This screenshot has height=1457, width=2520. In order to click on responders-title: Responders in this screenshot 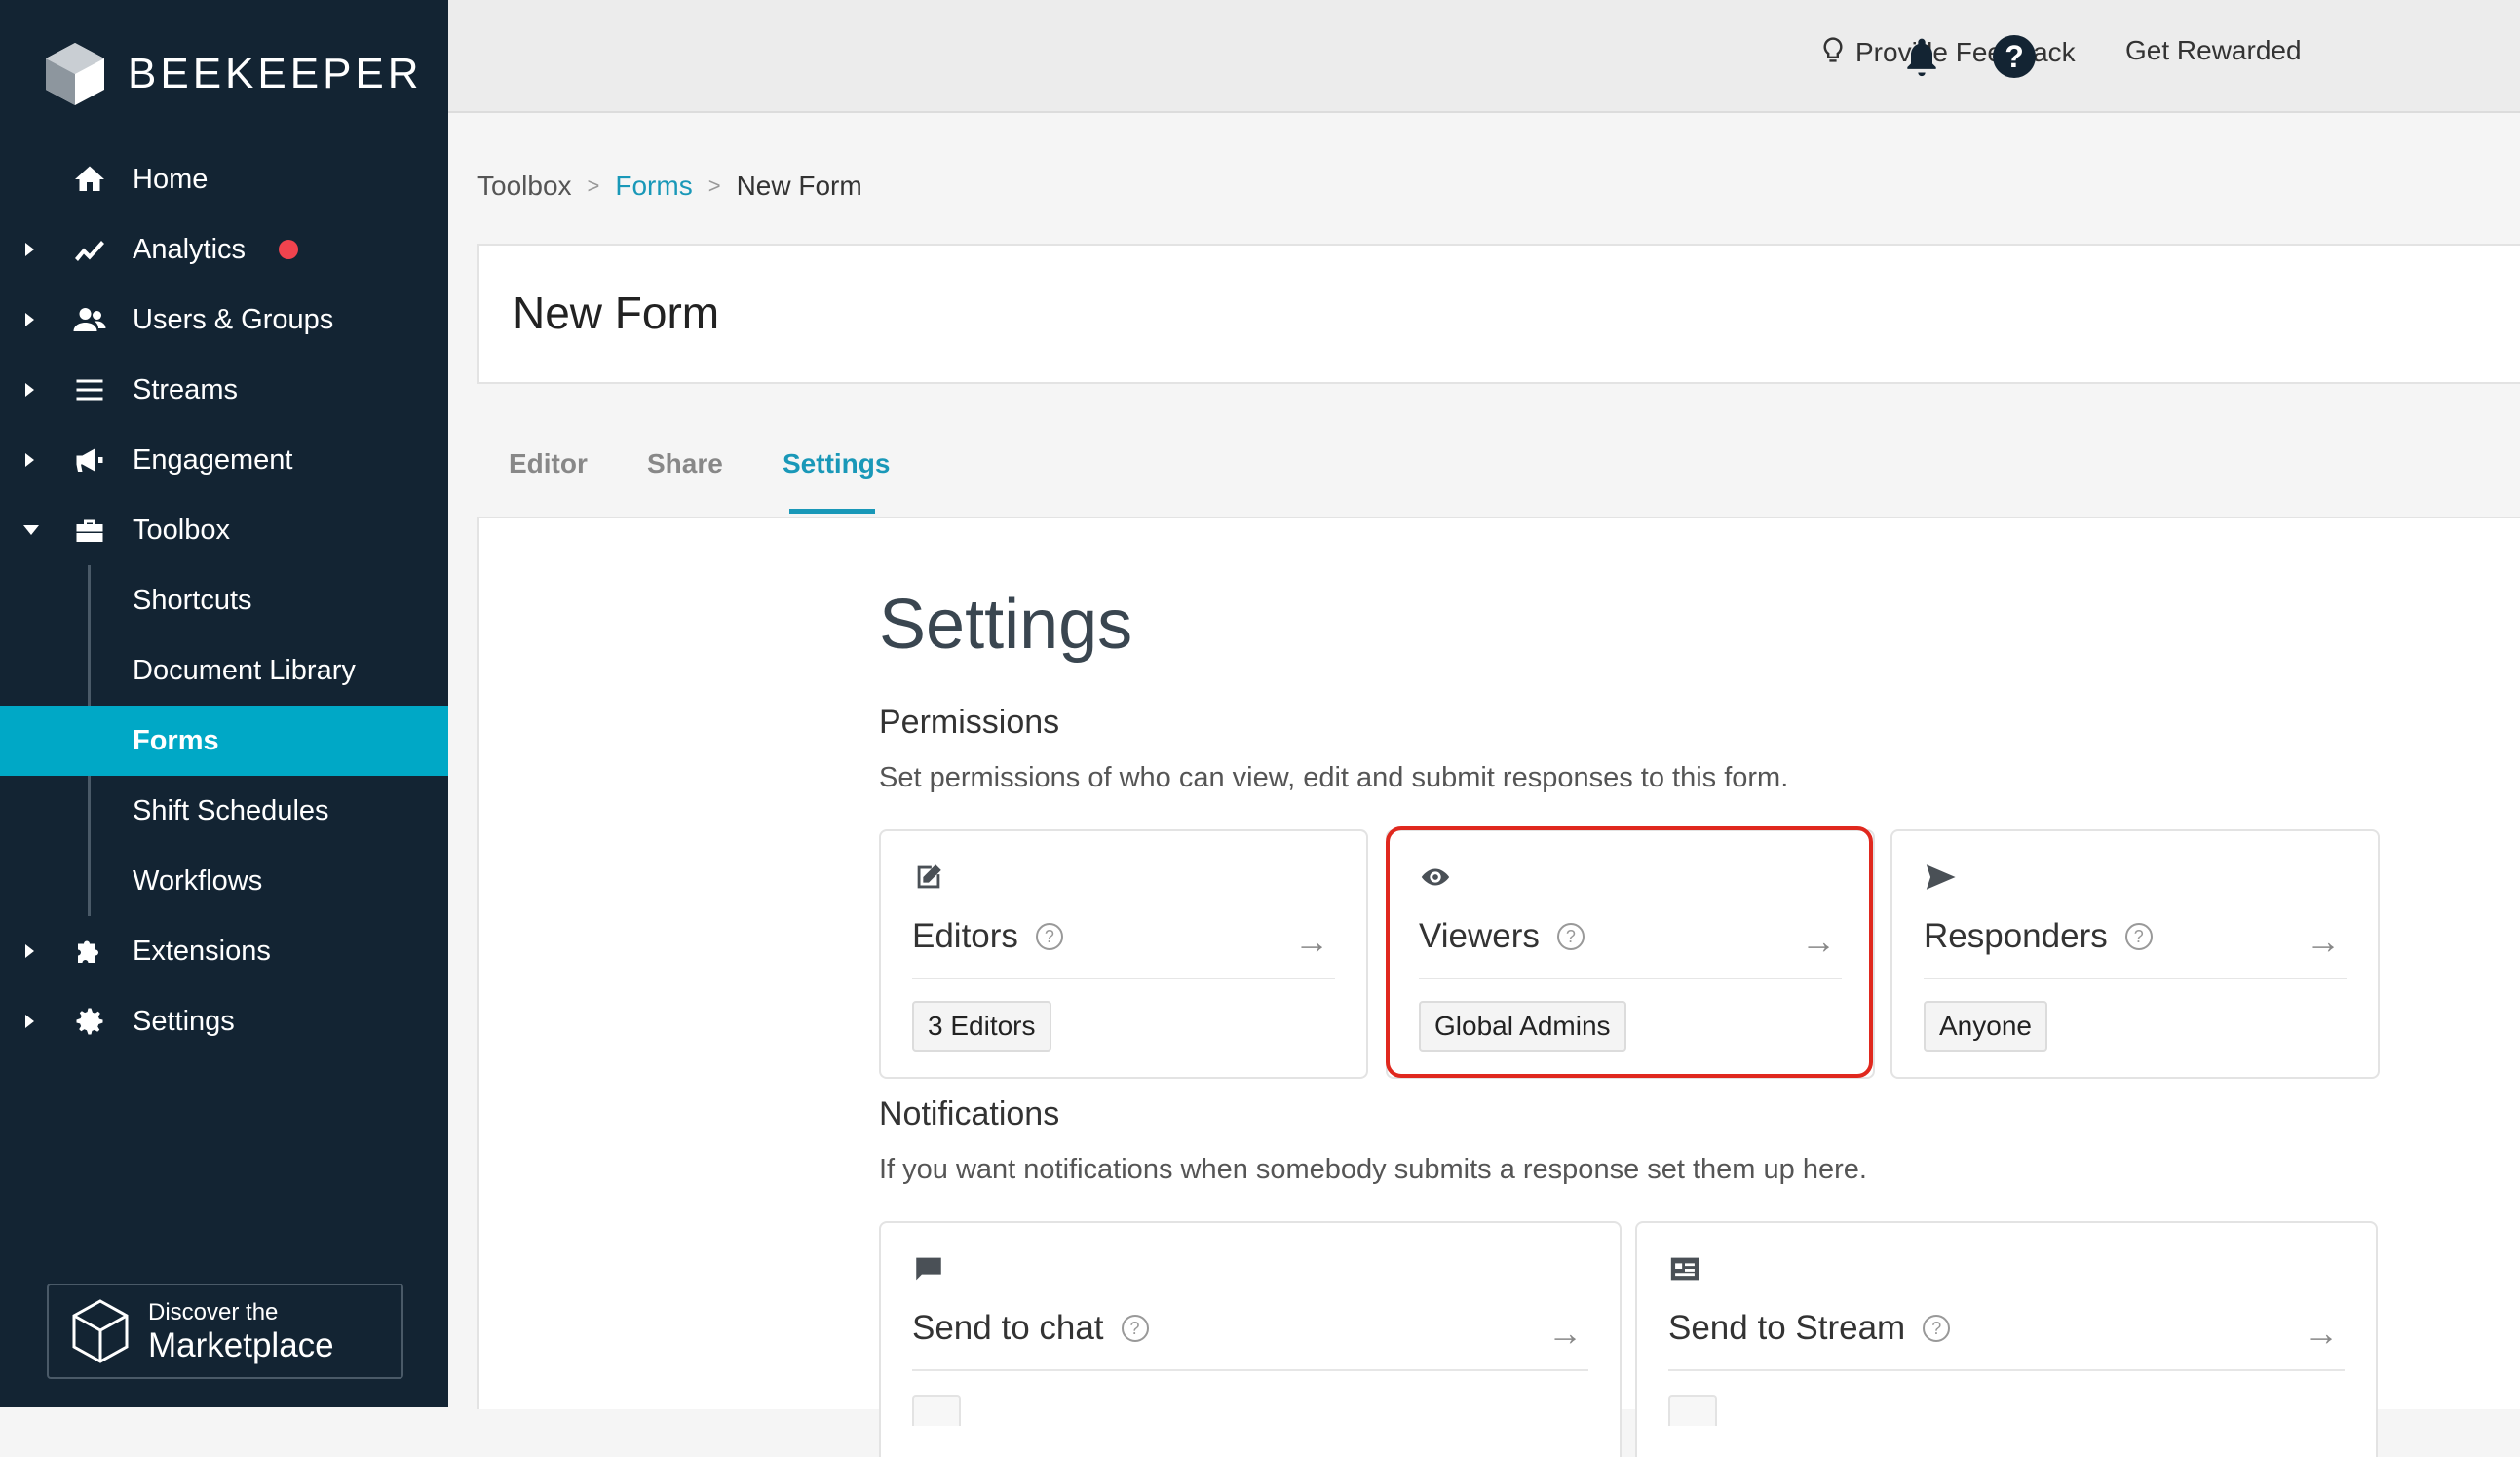, I will do `click(2016, 936)`.